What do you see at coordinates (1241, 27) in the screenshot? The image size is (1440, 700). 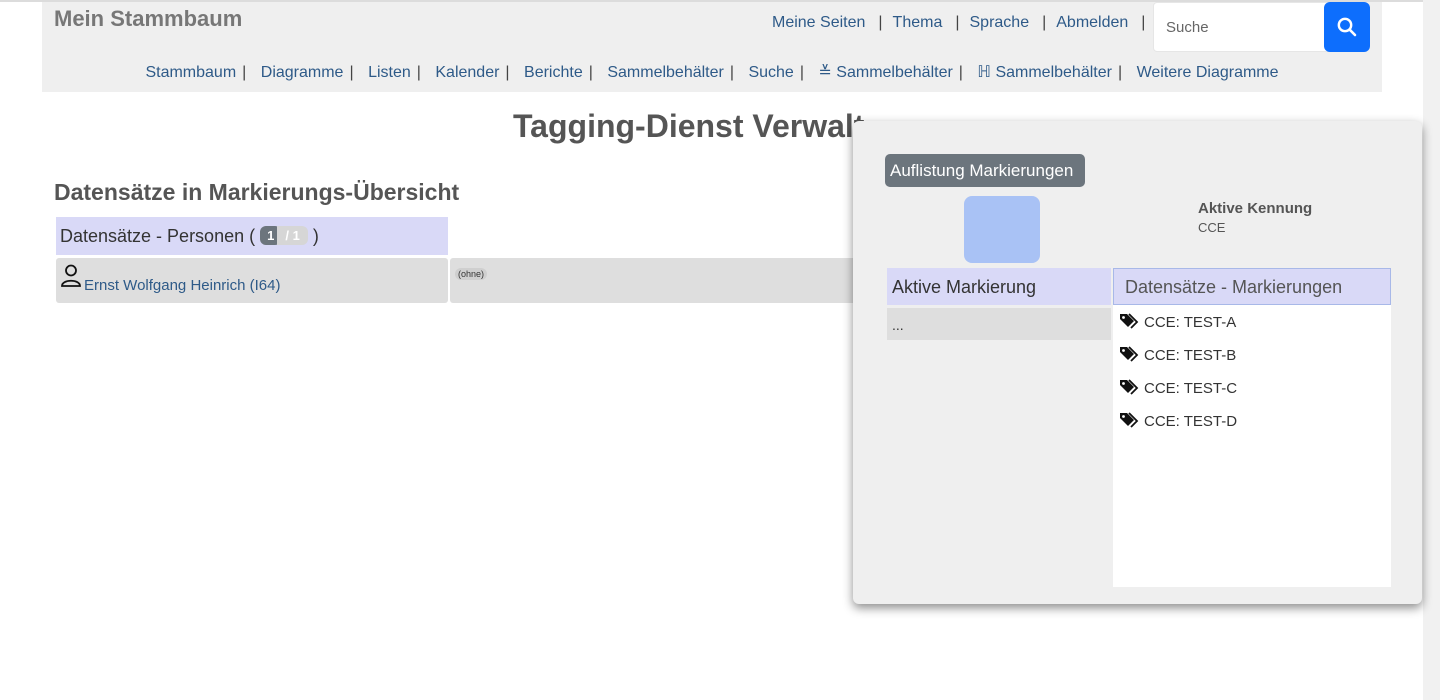 I see `search-input: Suche` at bounding box center [1241, 27].